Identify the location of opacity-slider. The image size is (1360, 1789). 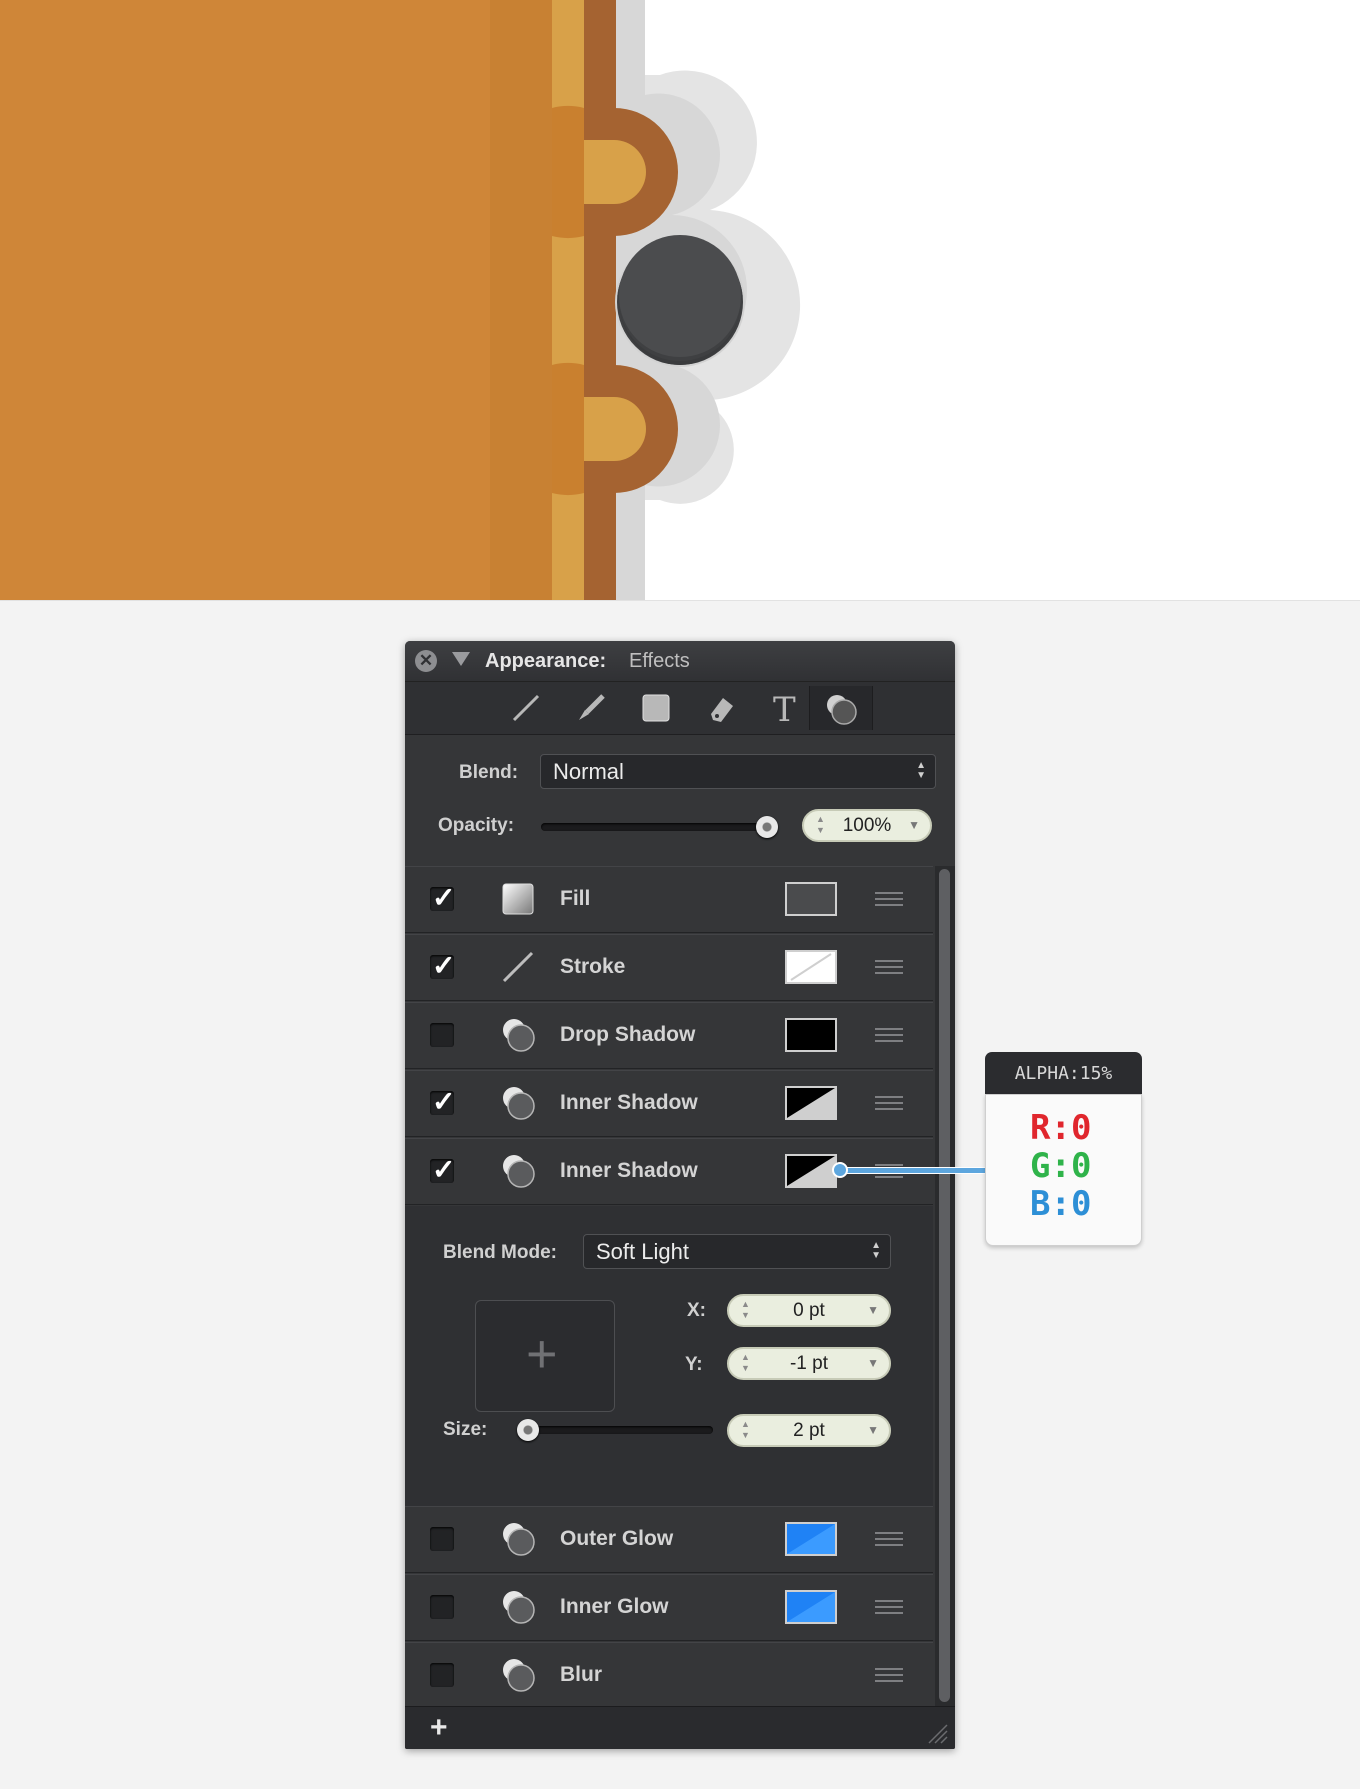
(659, 827).